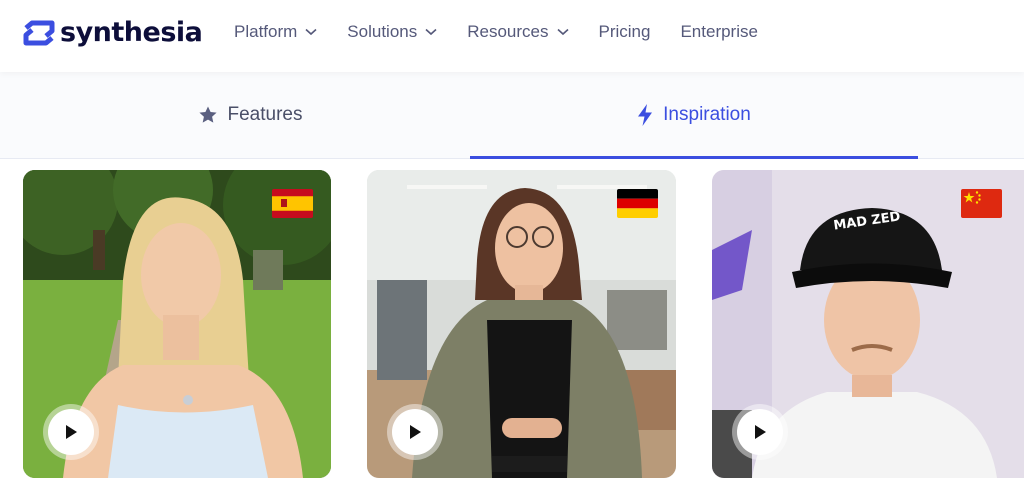 This screenshot has width=1024, height=483. Describe the element at coordinates (265, 114) in the screenshot. I see `tab-label: Features` at that location.